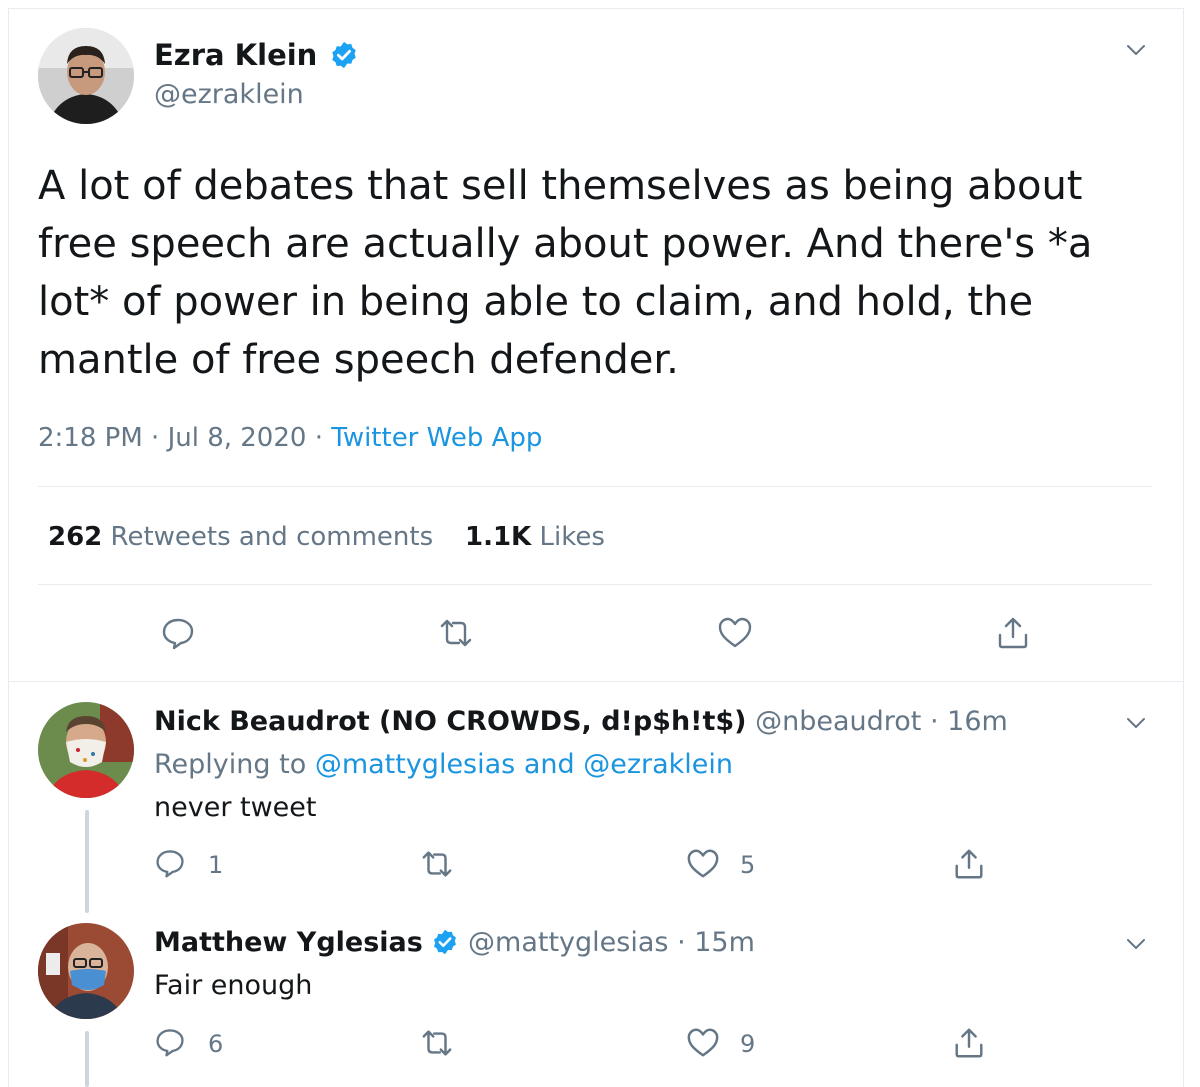 The height and width of the screenshot is (1087, 1200). Describe the element at coordinates (216, 865) in the screenshot. I see `reply-count: 1` at that location.